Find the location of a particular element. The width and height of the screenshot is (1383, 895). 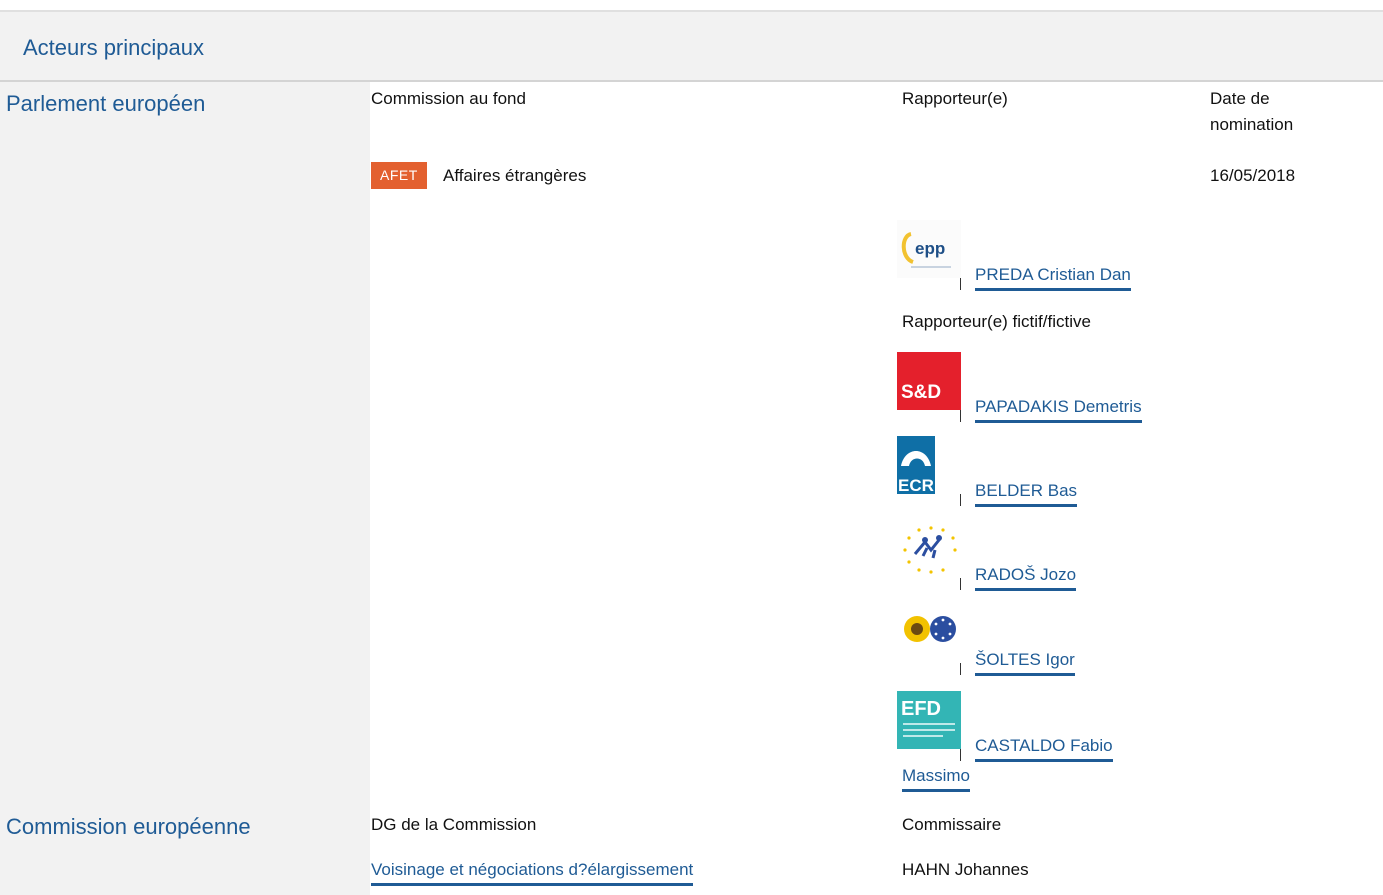

epp-logo-text: epp is located at coordinates (930, 248).